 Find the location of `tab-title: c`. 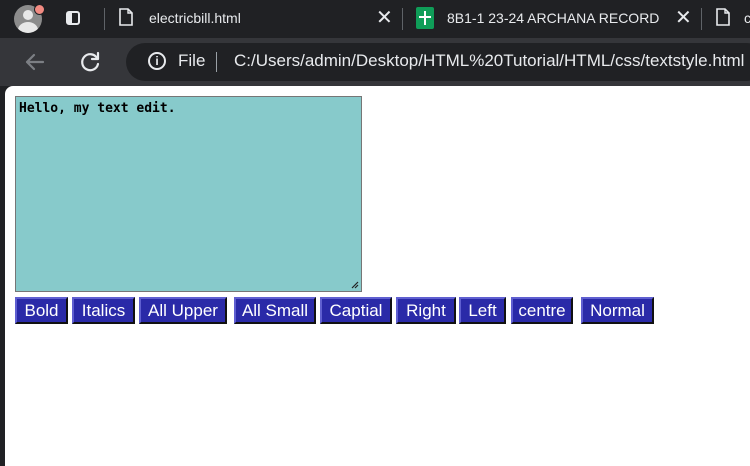

tab-title: c is located at coordinates (747, 18).